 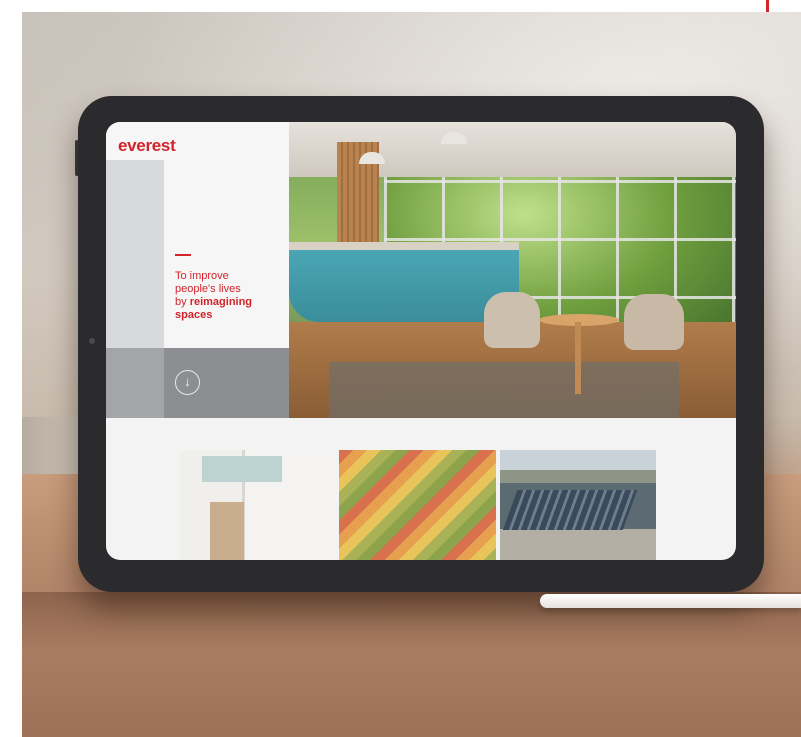 I want to click on thumbnail-window, so click(x=242, y=469).